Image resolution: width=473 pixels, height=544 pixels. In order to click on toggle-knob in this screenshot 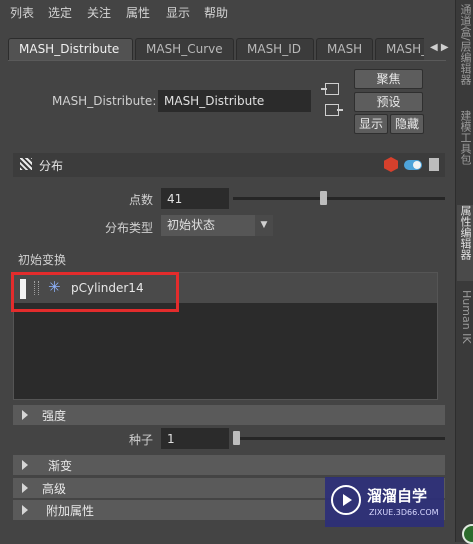, I will do `click(417, 165)`.